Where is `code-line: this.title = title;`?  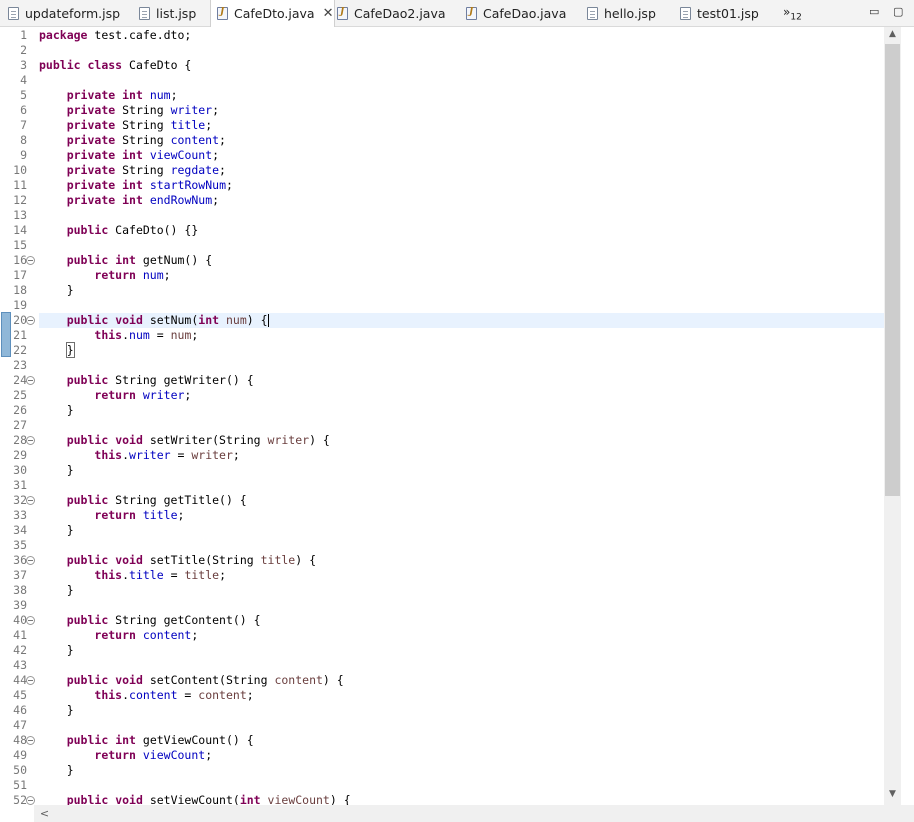 code-line: this.title = title; is located at coordinates (461, 575).